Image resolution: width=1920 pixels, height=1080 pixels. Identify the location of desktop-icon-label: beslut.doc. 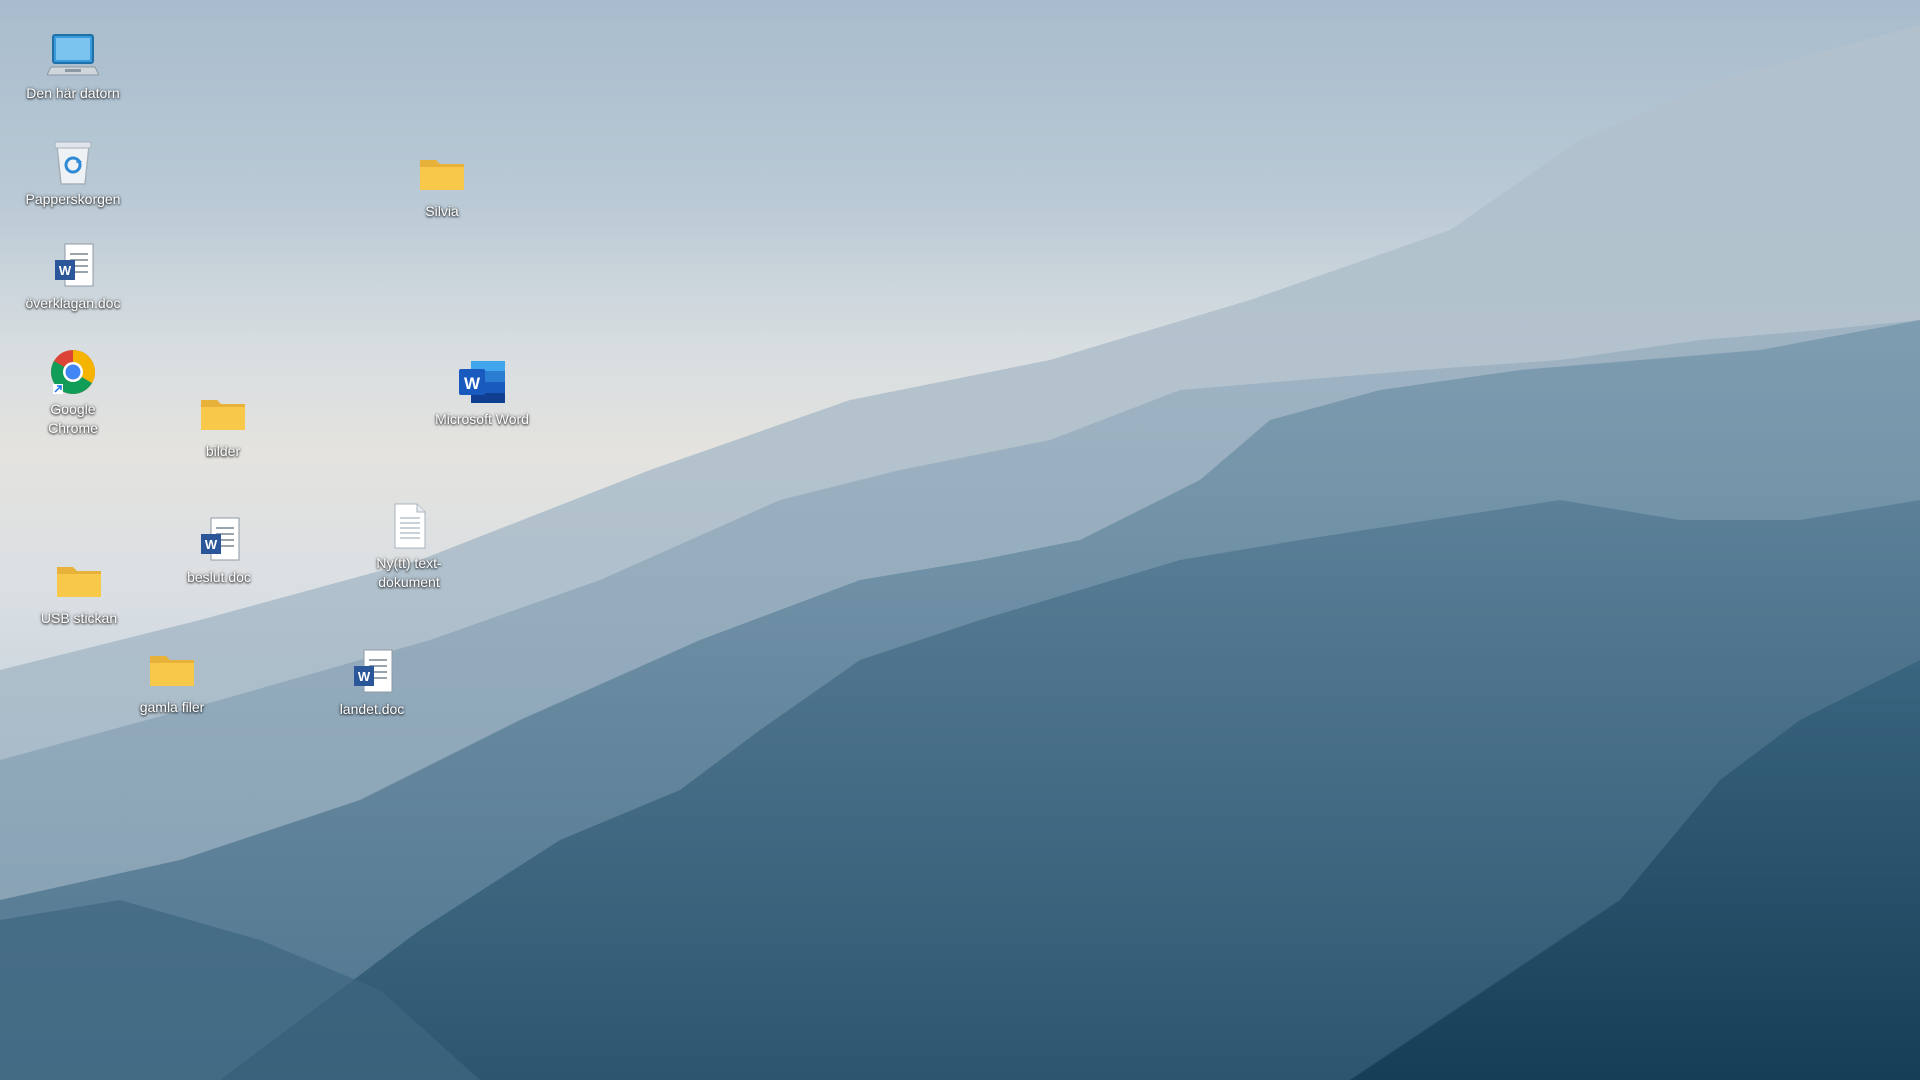
(219, 577).